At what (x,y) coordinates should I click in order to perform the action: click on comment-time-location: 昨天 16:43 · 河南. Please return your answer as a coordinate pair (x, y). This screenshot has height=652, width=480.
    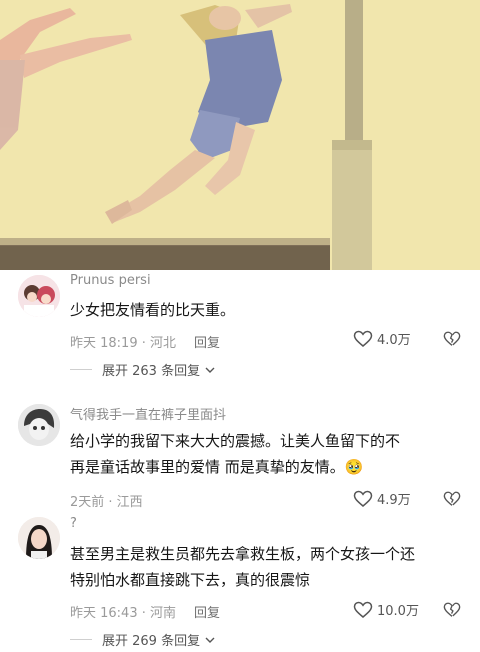
    Looking at the image, I should click on (123, 613).